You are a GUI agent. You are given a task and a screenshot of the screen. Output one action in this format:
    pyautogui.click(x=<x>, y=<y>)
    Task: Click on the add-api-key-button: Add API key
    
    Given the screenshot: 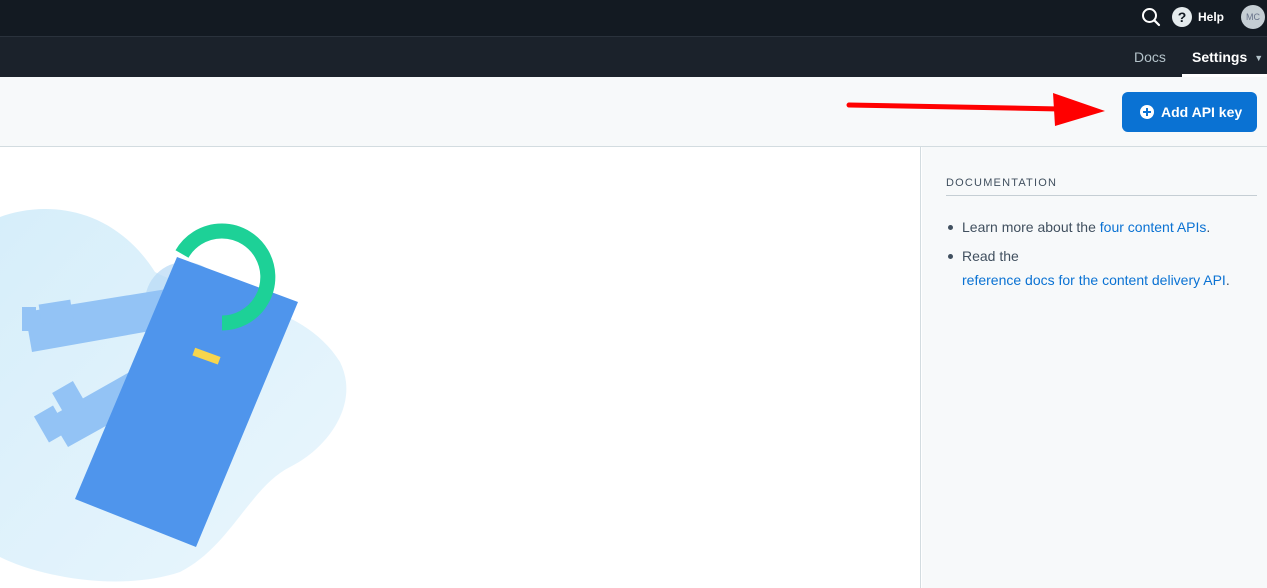 What is the action you would take?
    pyautogui.click(x=1189, y=112)
    